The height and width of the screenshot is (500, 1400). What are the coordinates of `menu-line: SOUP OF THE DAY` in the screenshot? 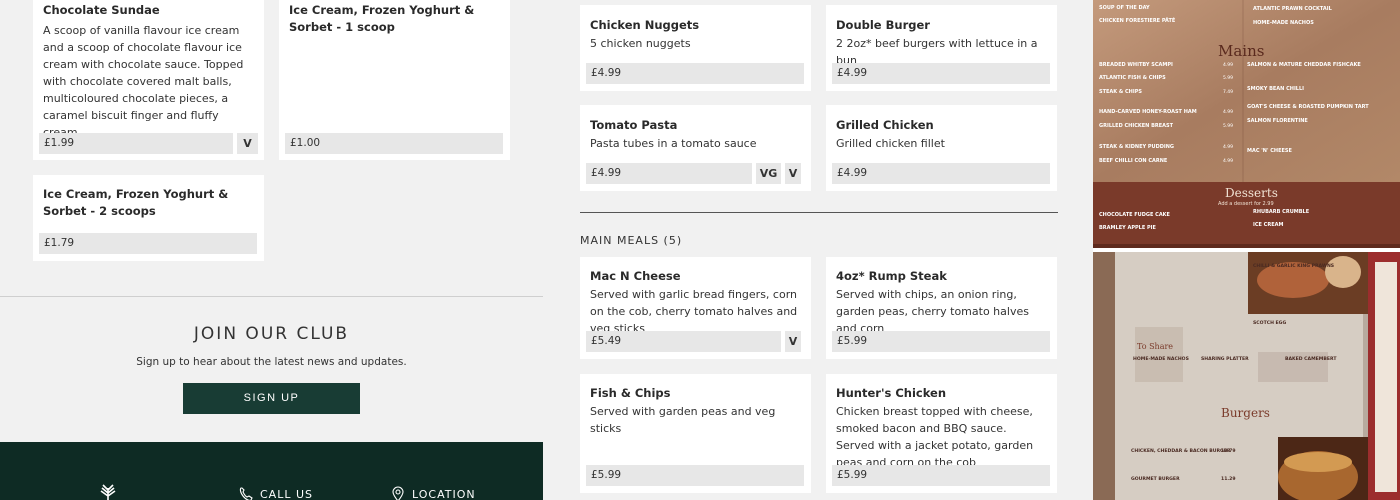 It's located at (1124, 8).